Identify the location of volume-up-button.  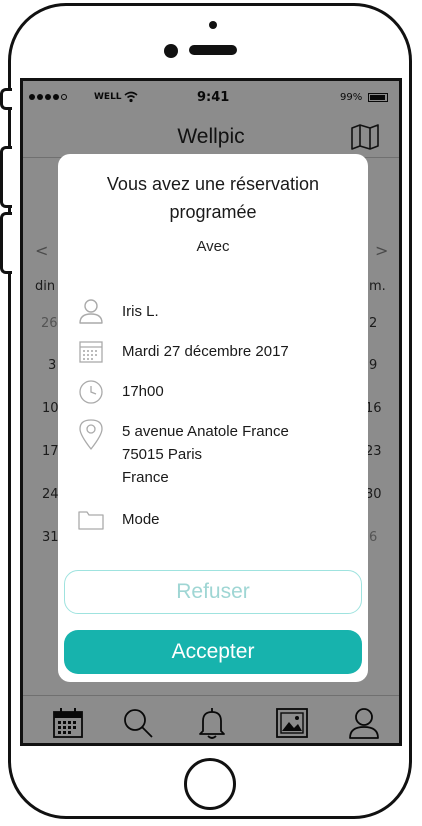
(6, 177).